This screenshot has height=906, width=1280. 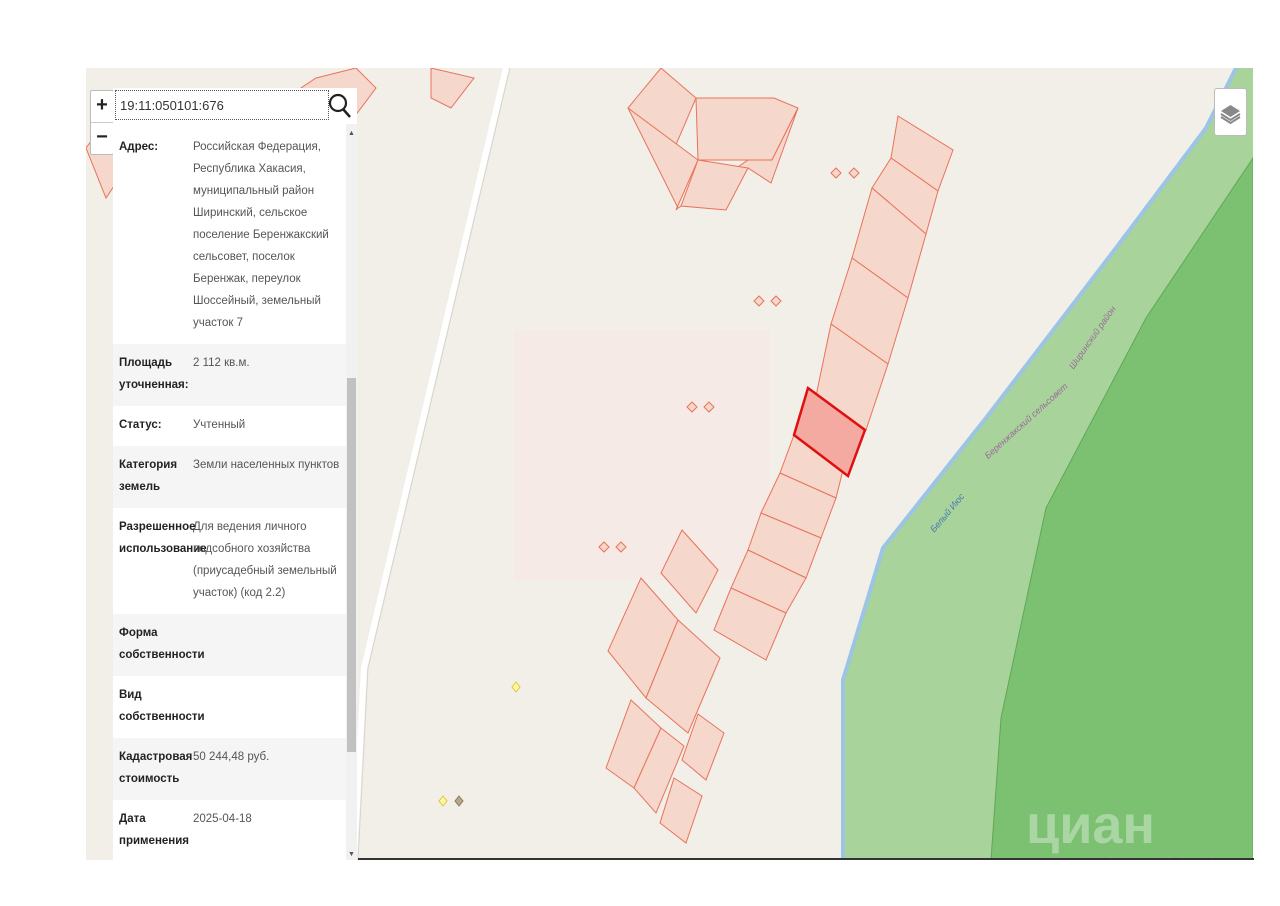 I want to click on detail-row: Вид собственности, so click(x=229, y=707).